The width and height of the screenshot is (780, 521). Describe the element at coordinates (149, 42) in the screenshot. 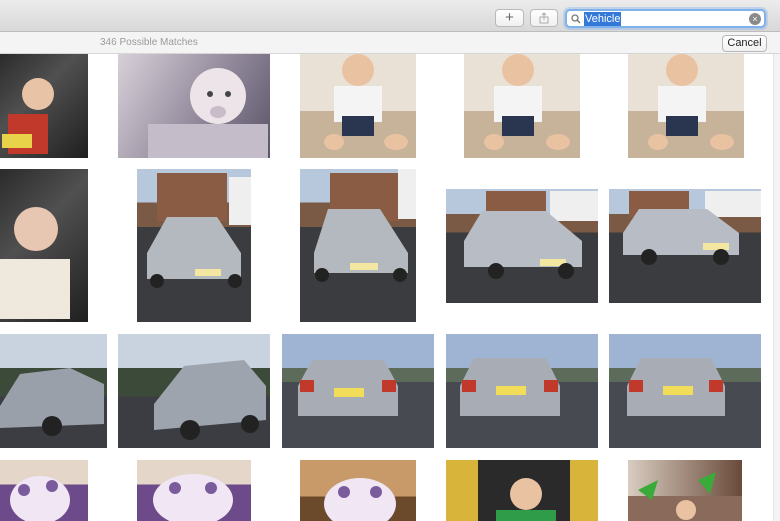

I see `match-count: 346 Possible Matches` at that location.